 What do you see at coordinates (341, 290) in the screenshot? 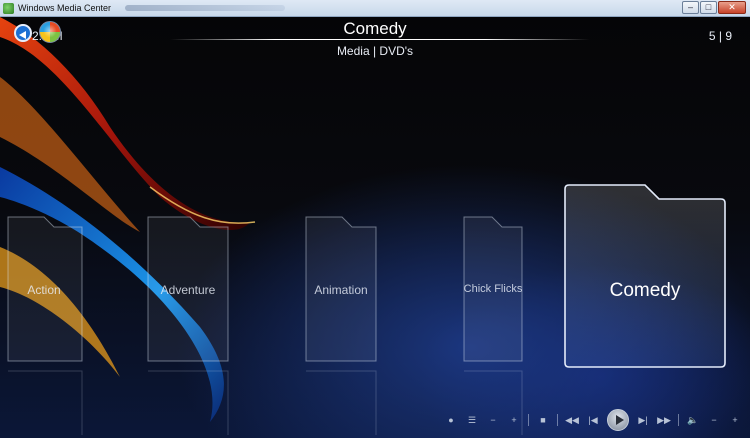
I see `tile-label: Animation` at bounding box center [341, 290].